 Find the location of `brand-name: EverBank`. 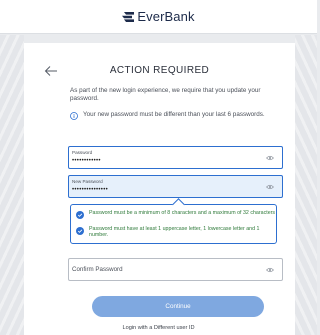

brand-name: EverBank is located at coordinates (166, 16).